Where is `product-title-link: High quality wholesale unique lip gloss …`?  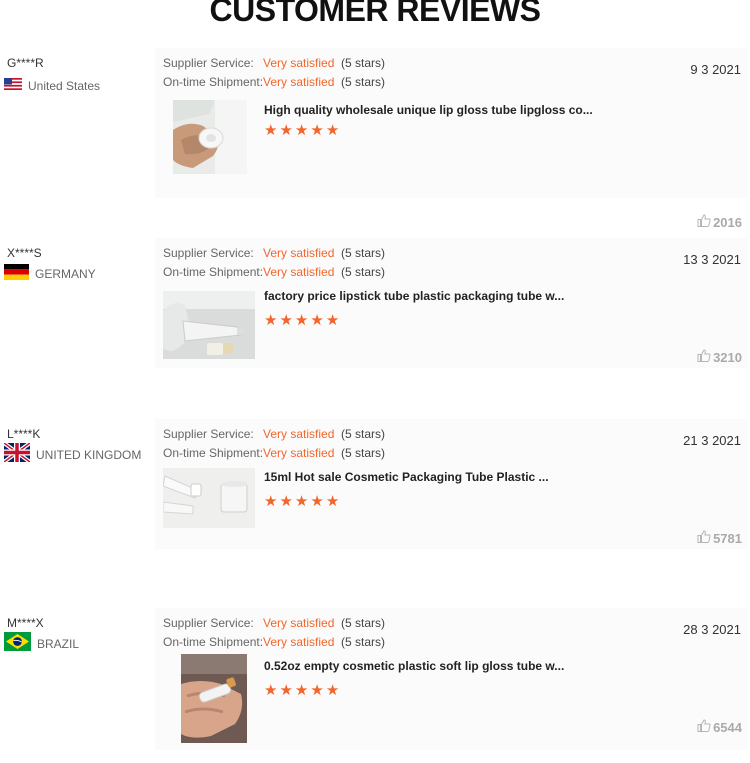 product-title-link: High quality wholesale unique lip gloss … is located at coordinates (428, 110).